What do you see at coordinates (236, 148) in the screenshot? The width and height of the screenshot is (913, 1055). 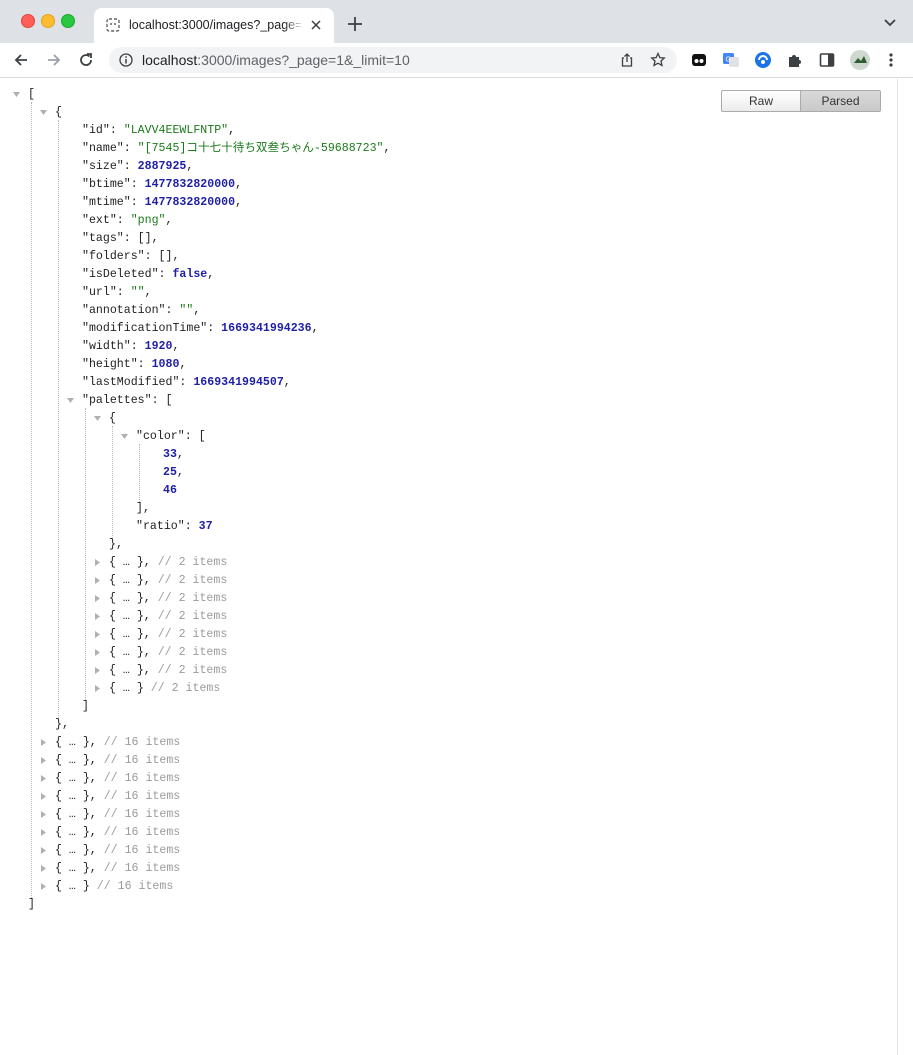 I see `json-field: "name": "[7545]コ十七十待ち双叁ちゃん-59688723",` at bounding box center [236, 148].